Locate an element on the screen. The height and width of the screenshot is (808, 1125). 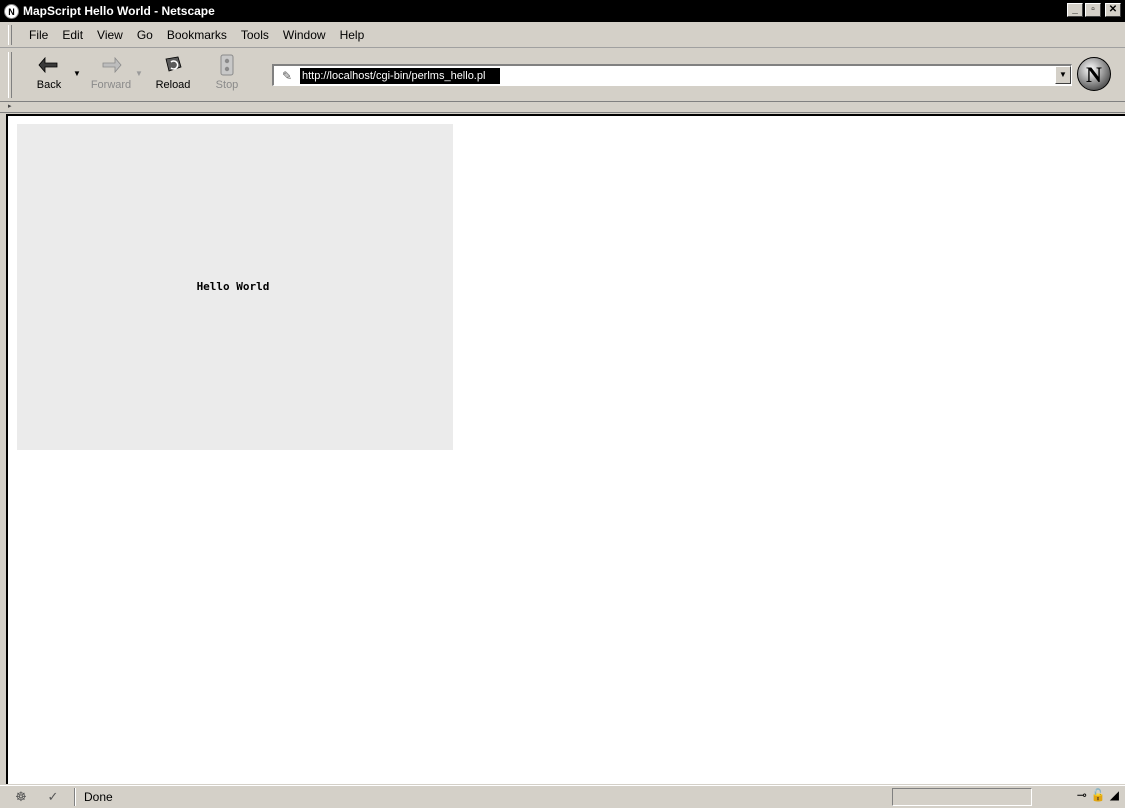
menu-view: View is located at coordinates (110, 35).